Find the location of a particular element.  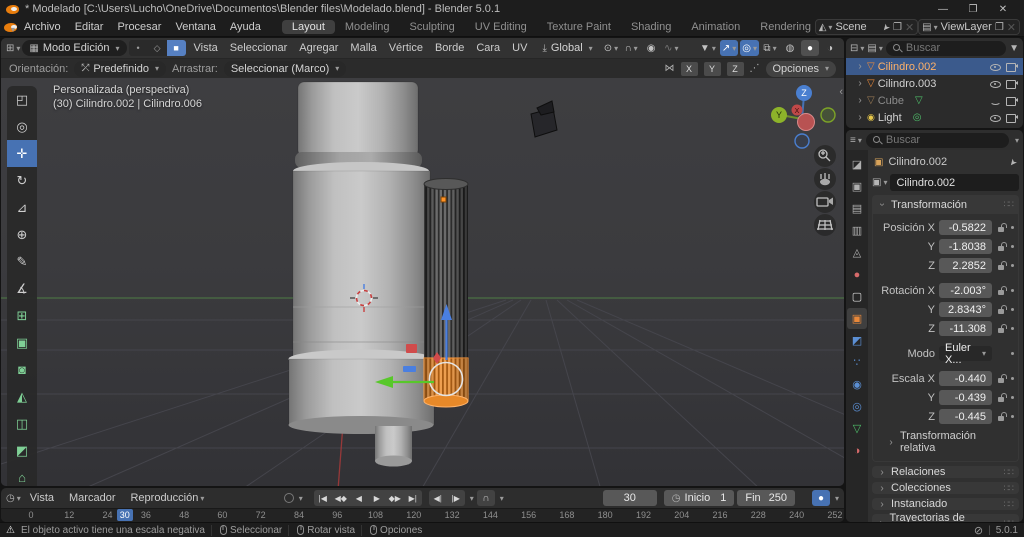

zoom-button is located at coordinates (825, 156).